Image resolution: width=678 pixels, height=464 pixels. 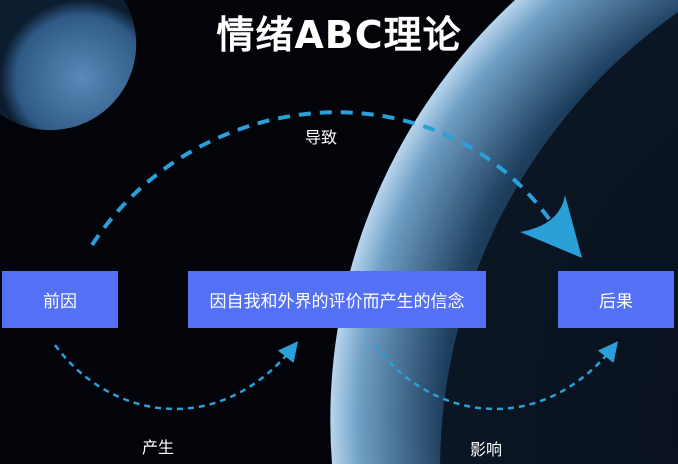 What do you see at coordinates (158, 447) in the screenshot?
I see `arrow-label-bottom-left: 产生` at bounding box center [158, 447].